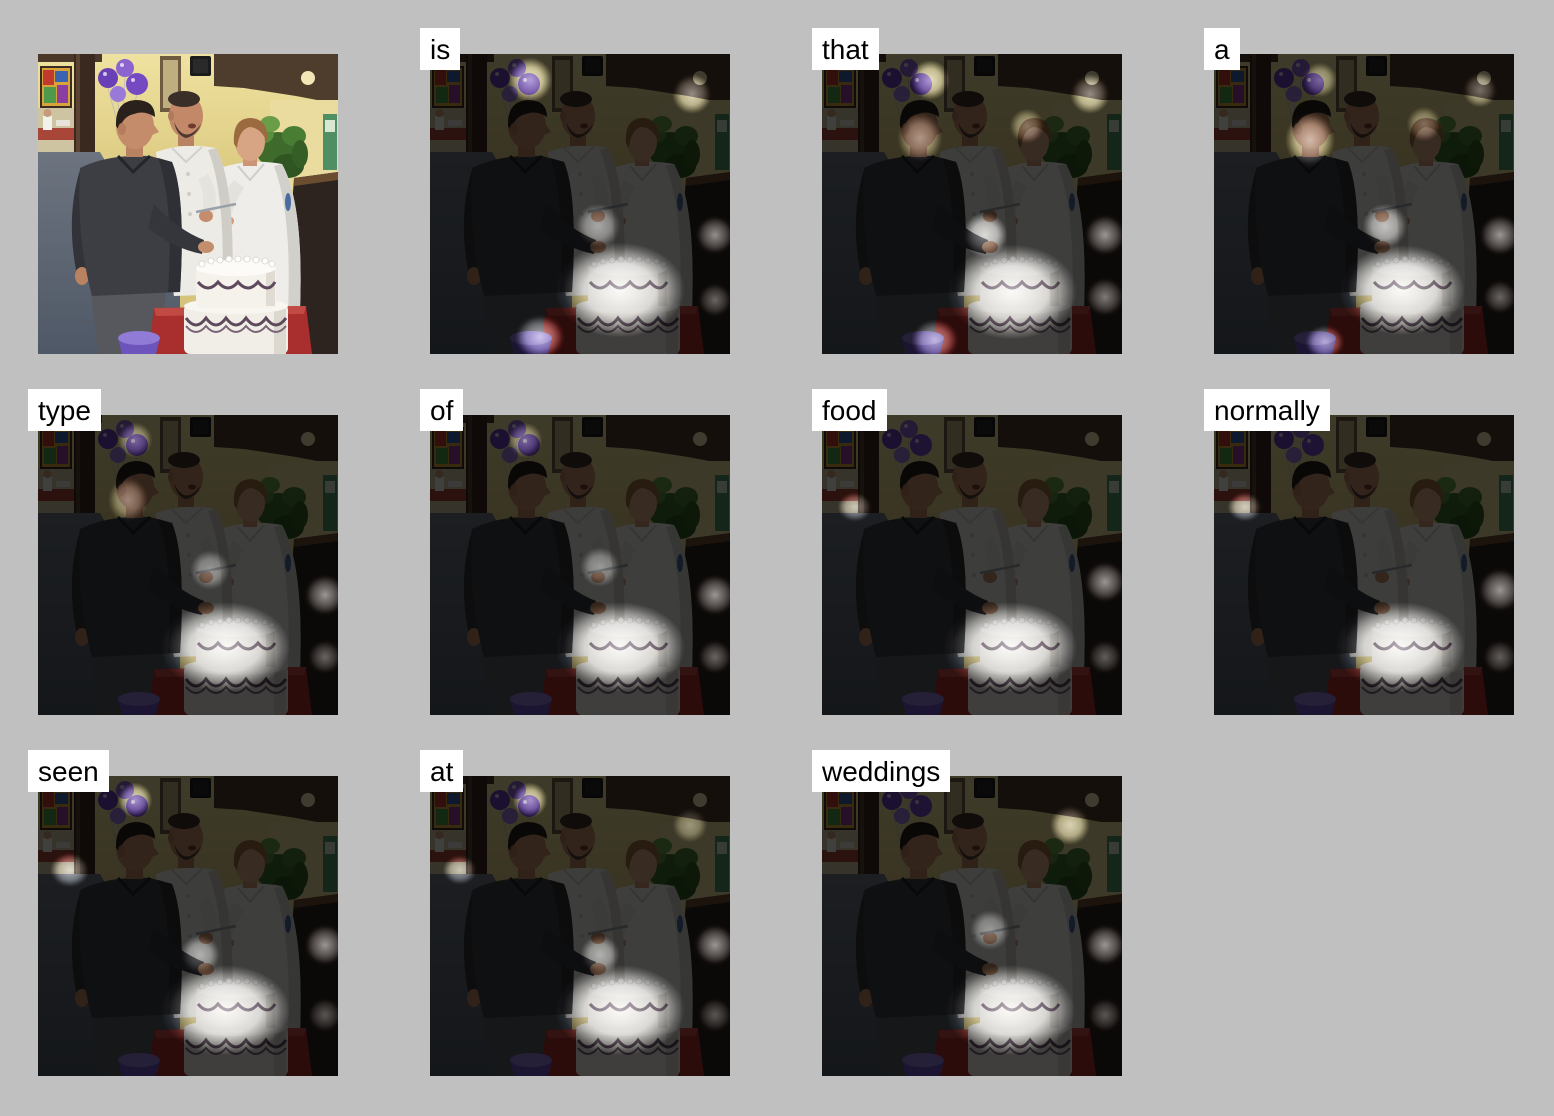  I want to click on word-label: that, so click(845, 49).